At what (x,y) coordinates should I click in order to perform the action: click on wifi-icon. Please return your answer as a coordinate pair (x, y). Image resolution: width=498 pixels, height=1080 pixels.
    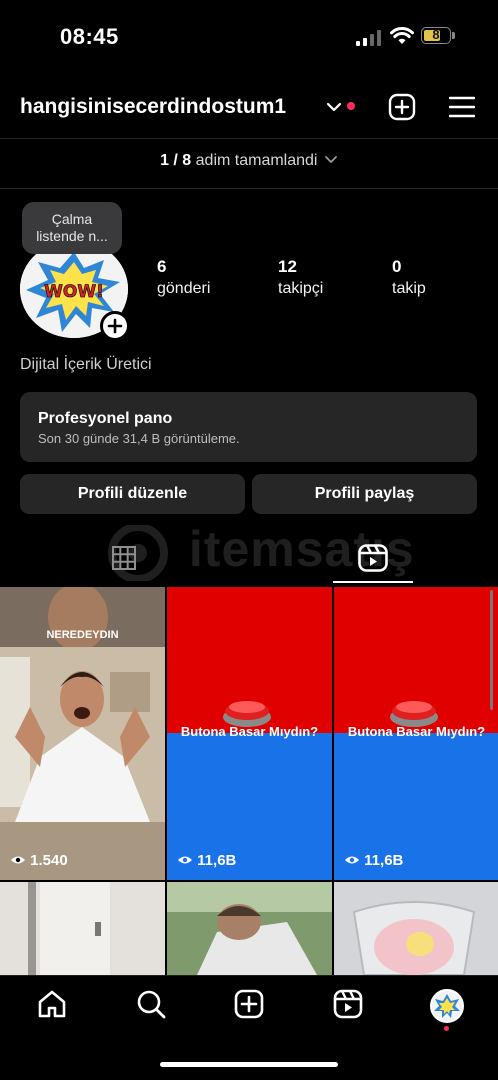
    Looking at the image, I should click on (402, 35).